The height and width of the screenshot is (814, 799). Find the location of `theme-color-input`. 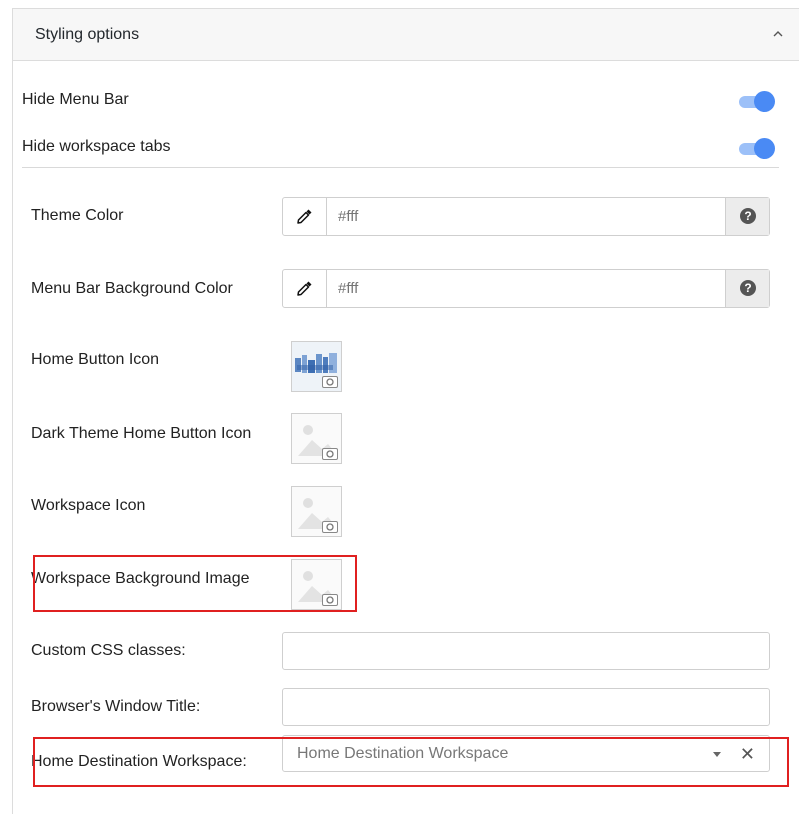

theme-color-input is located at coordinates (526, 216).